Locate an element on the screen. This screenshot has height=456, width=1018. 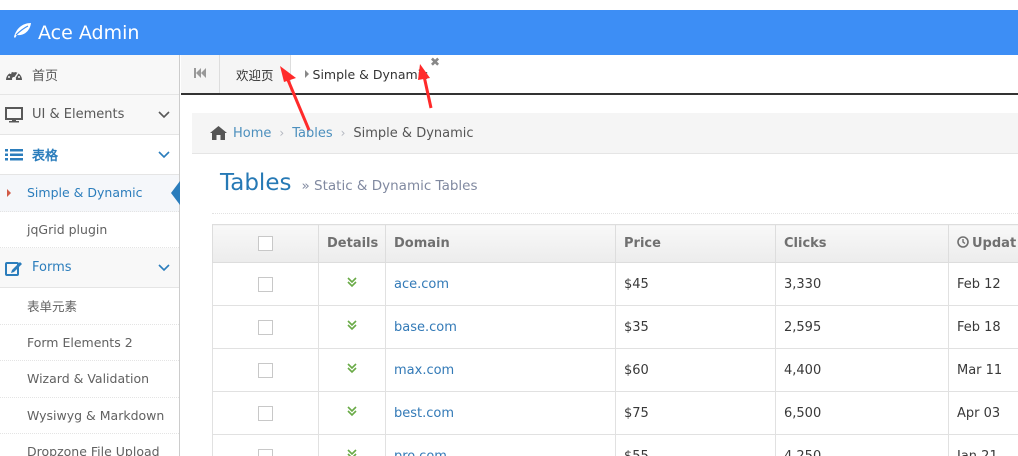
chevron-right-icon: › is located at coordinates (343, 133).